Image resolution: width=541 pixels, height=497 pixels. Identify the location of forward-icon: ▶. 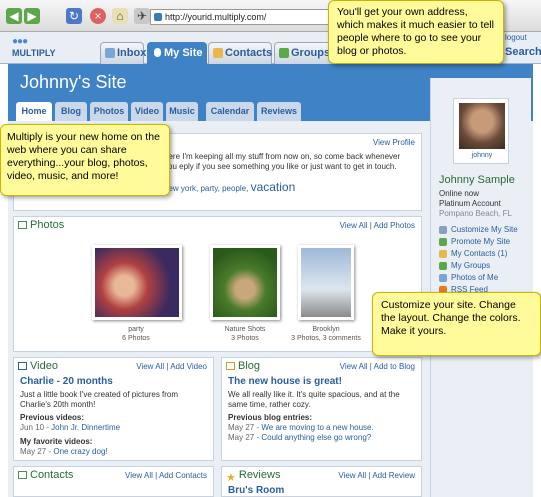
(32, 16).